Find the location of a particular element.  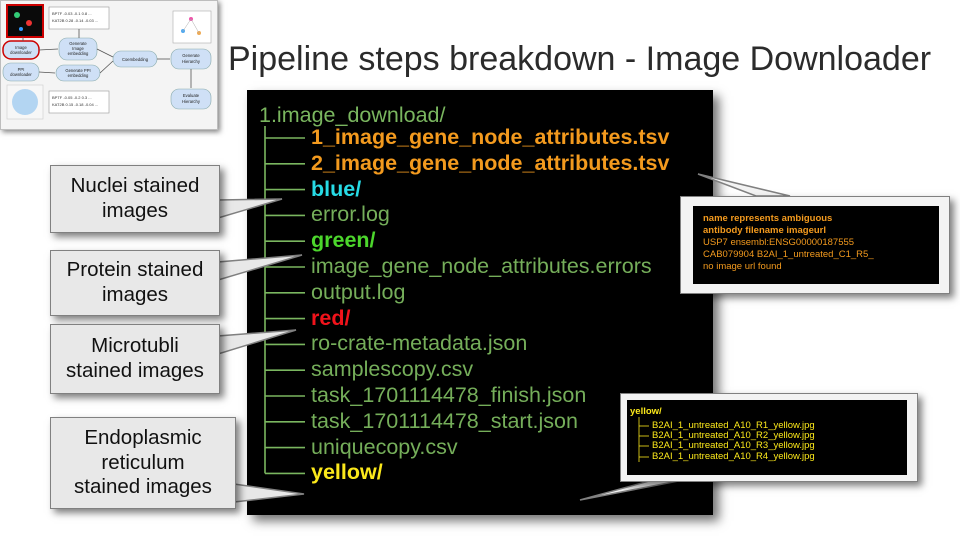

tree-entry: blue/ is located at coordinates (336, 188).